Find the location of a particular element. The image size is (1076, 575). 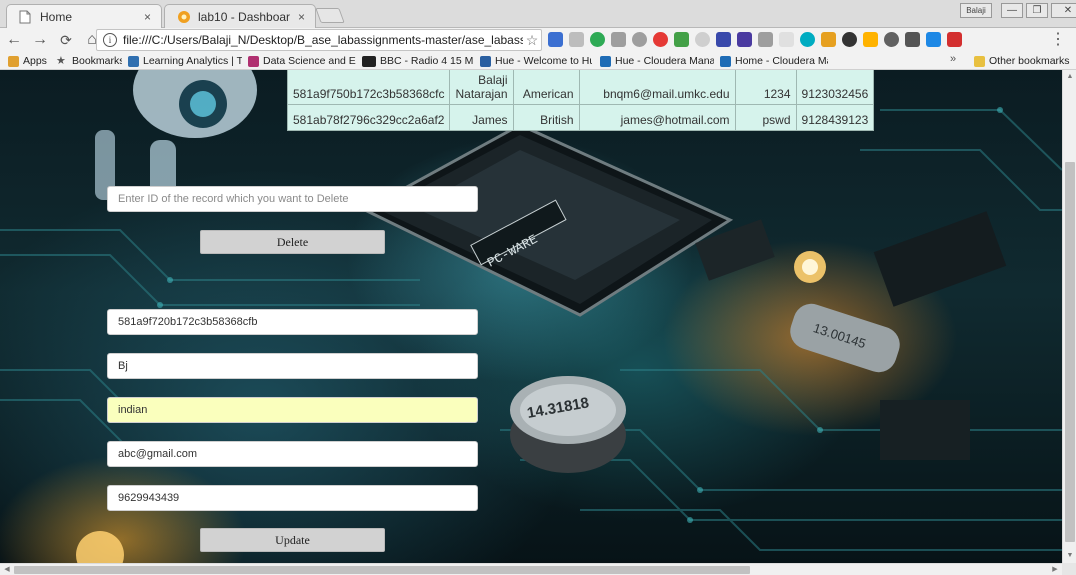

bookmark-label: Home - Cloudera Ma is located at coordinates (781, 61).